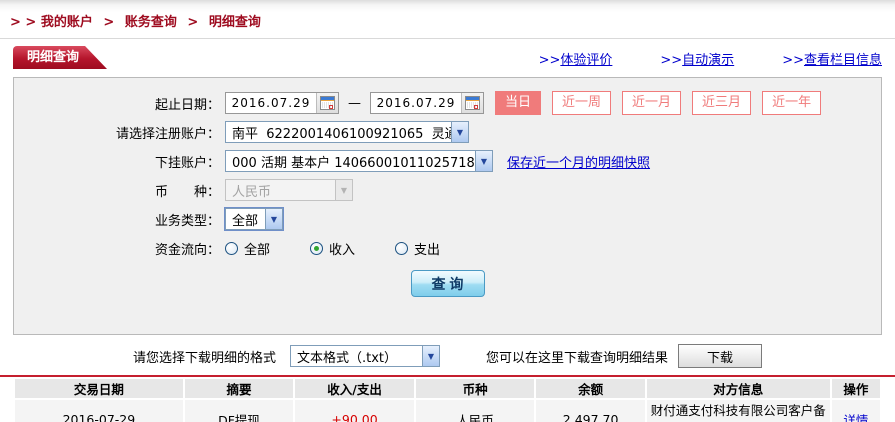 The width and height of the screenshot is (895, 422). Describe the element at coordinates (359, 161) in the screenshot. I see `sub-account-select: 000 活期 基本户 1406600101102571848 ▼` at that location.